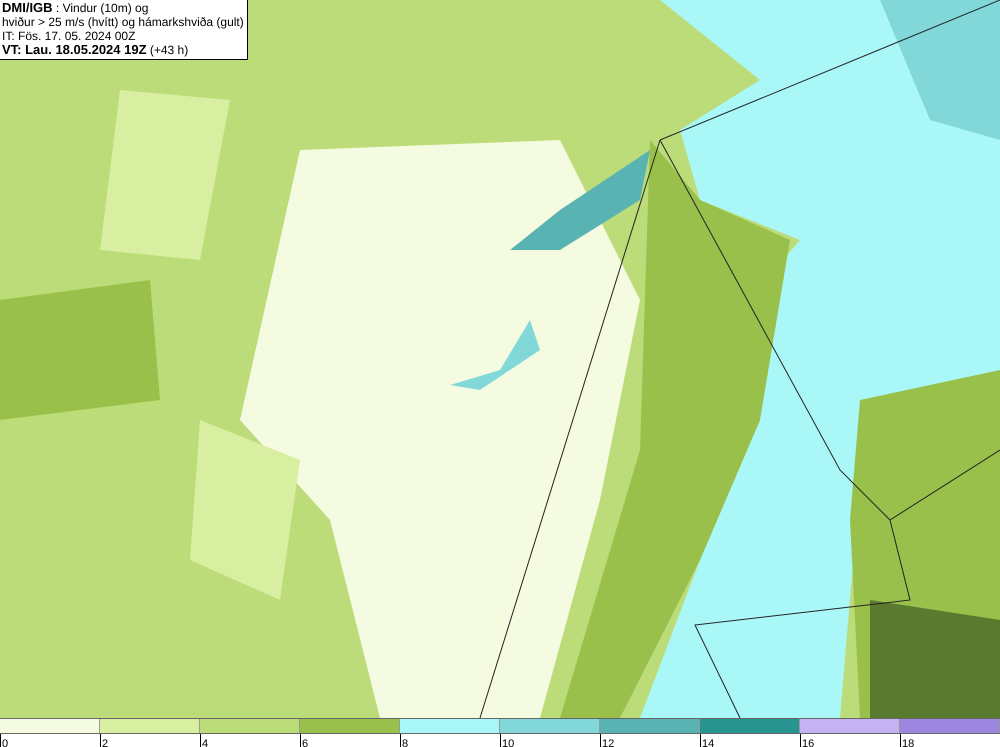  What do you see at coordinates (908, 742) in the screenshot?
I see `scale-label: 18` at bounding box center [908, 742].